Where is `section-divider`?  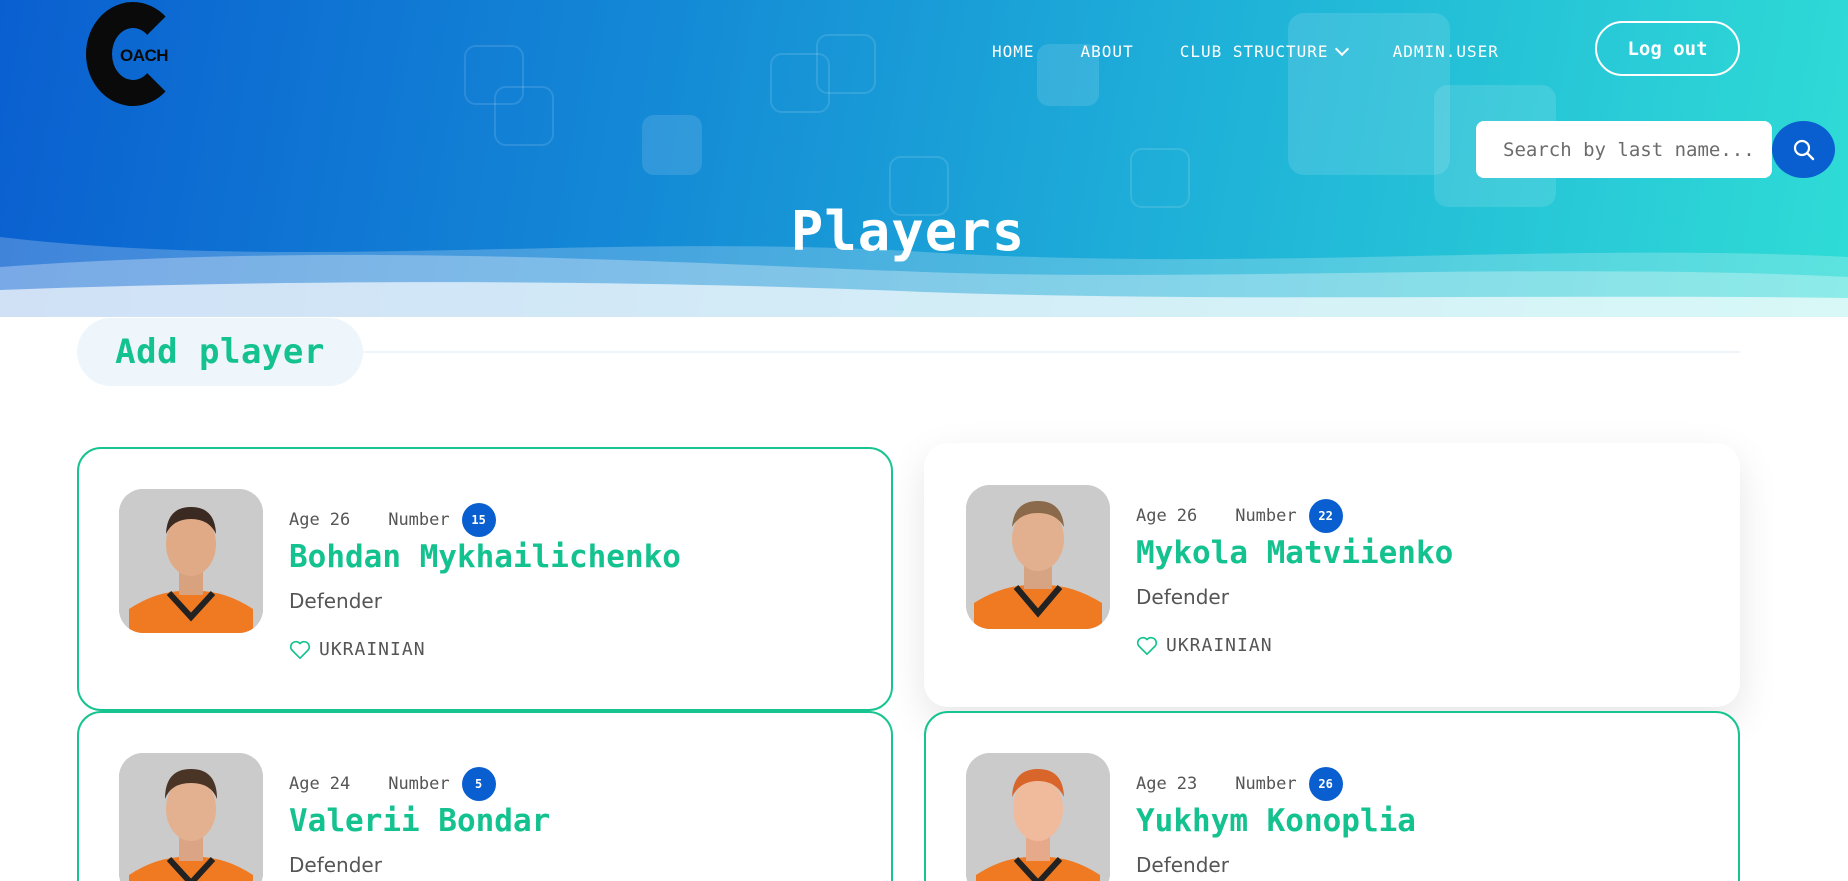 section-divider is located at coordinates (1050, 352).